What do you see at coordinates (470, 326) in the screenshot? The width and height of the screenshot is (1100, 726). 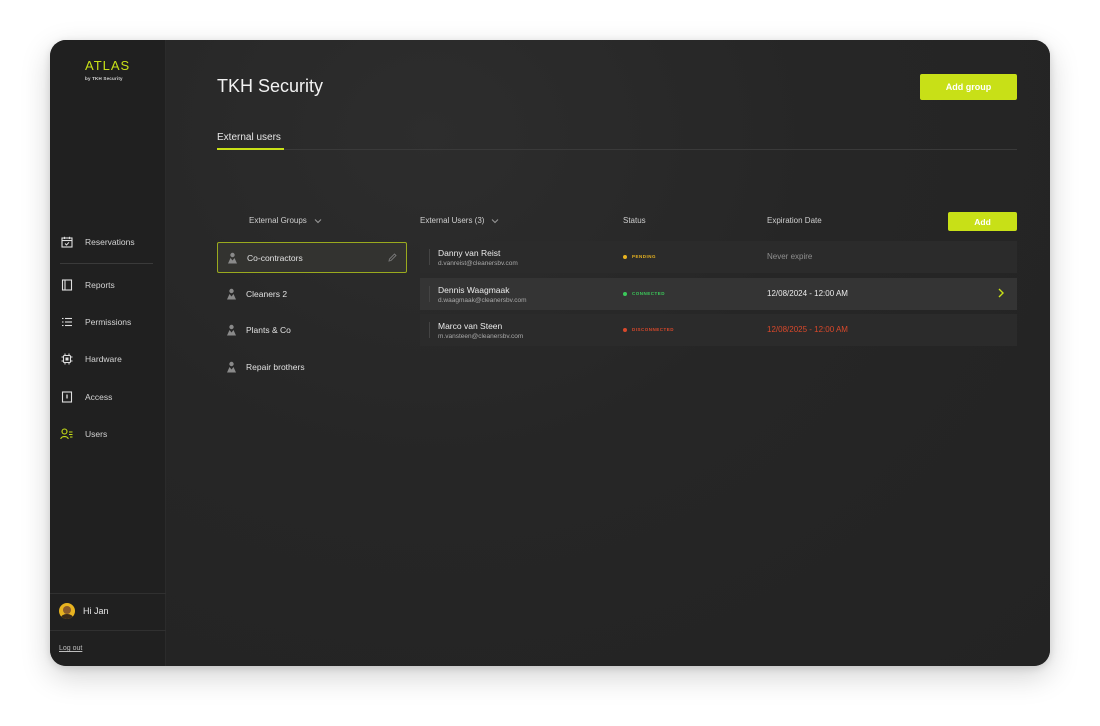 I see `user-name: Marco van Steen` at bounding box center [470, 326].